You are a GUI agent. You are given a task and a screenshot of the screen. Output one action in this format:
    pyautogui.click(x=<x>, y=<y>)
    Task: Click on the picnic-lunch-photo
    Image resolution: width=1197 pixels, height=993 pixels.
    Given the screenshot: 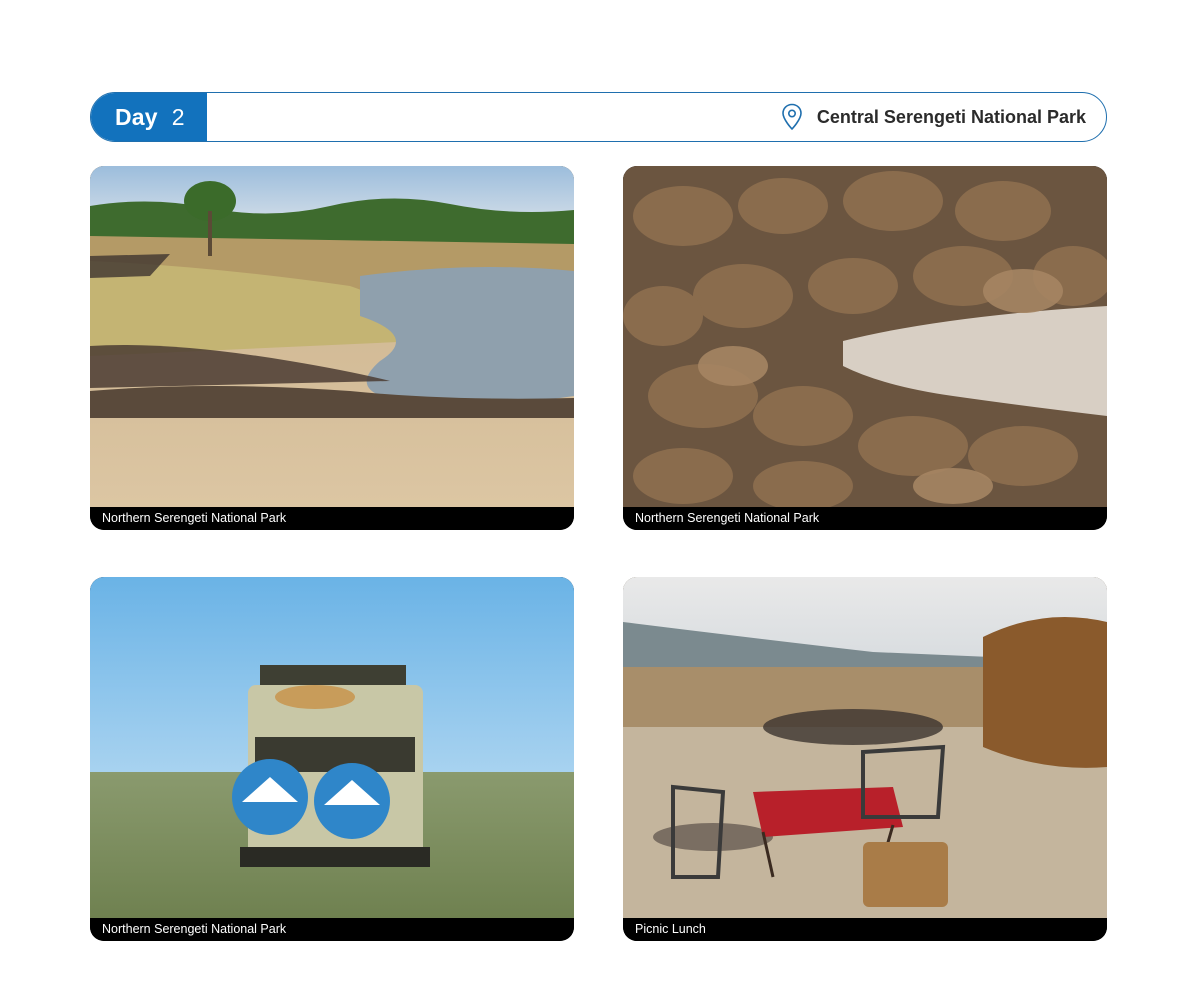 What is the action you would take?
    pyautogui.click(x=865, y=747)
    